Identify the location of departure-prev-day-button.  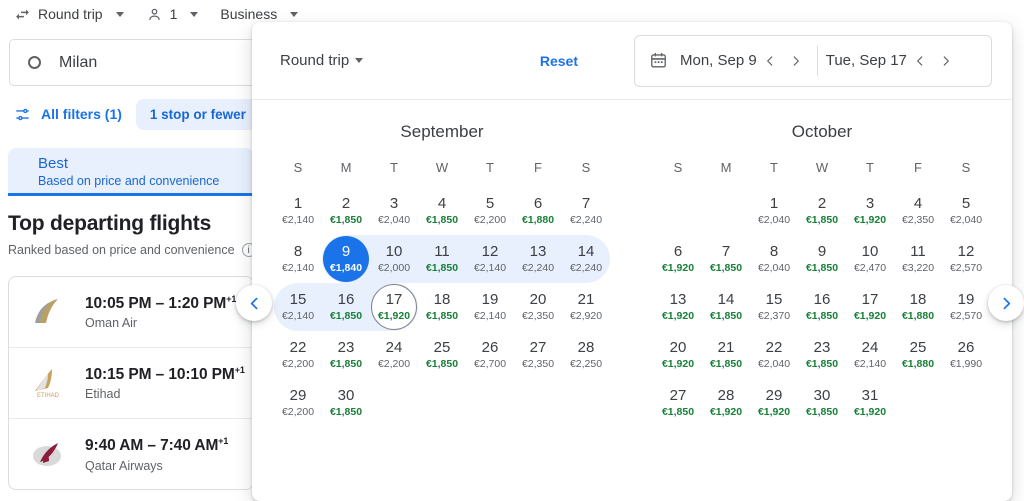
(770, 61).